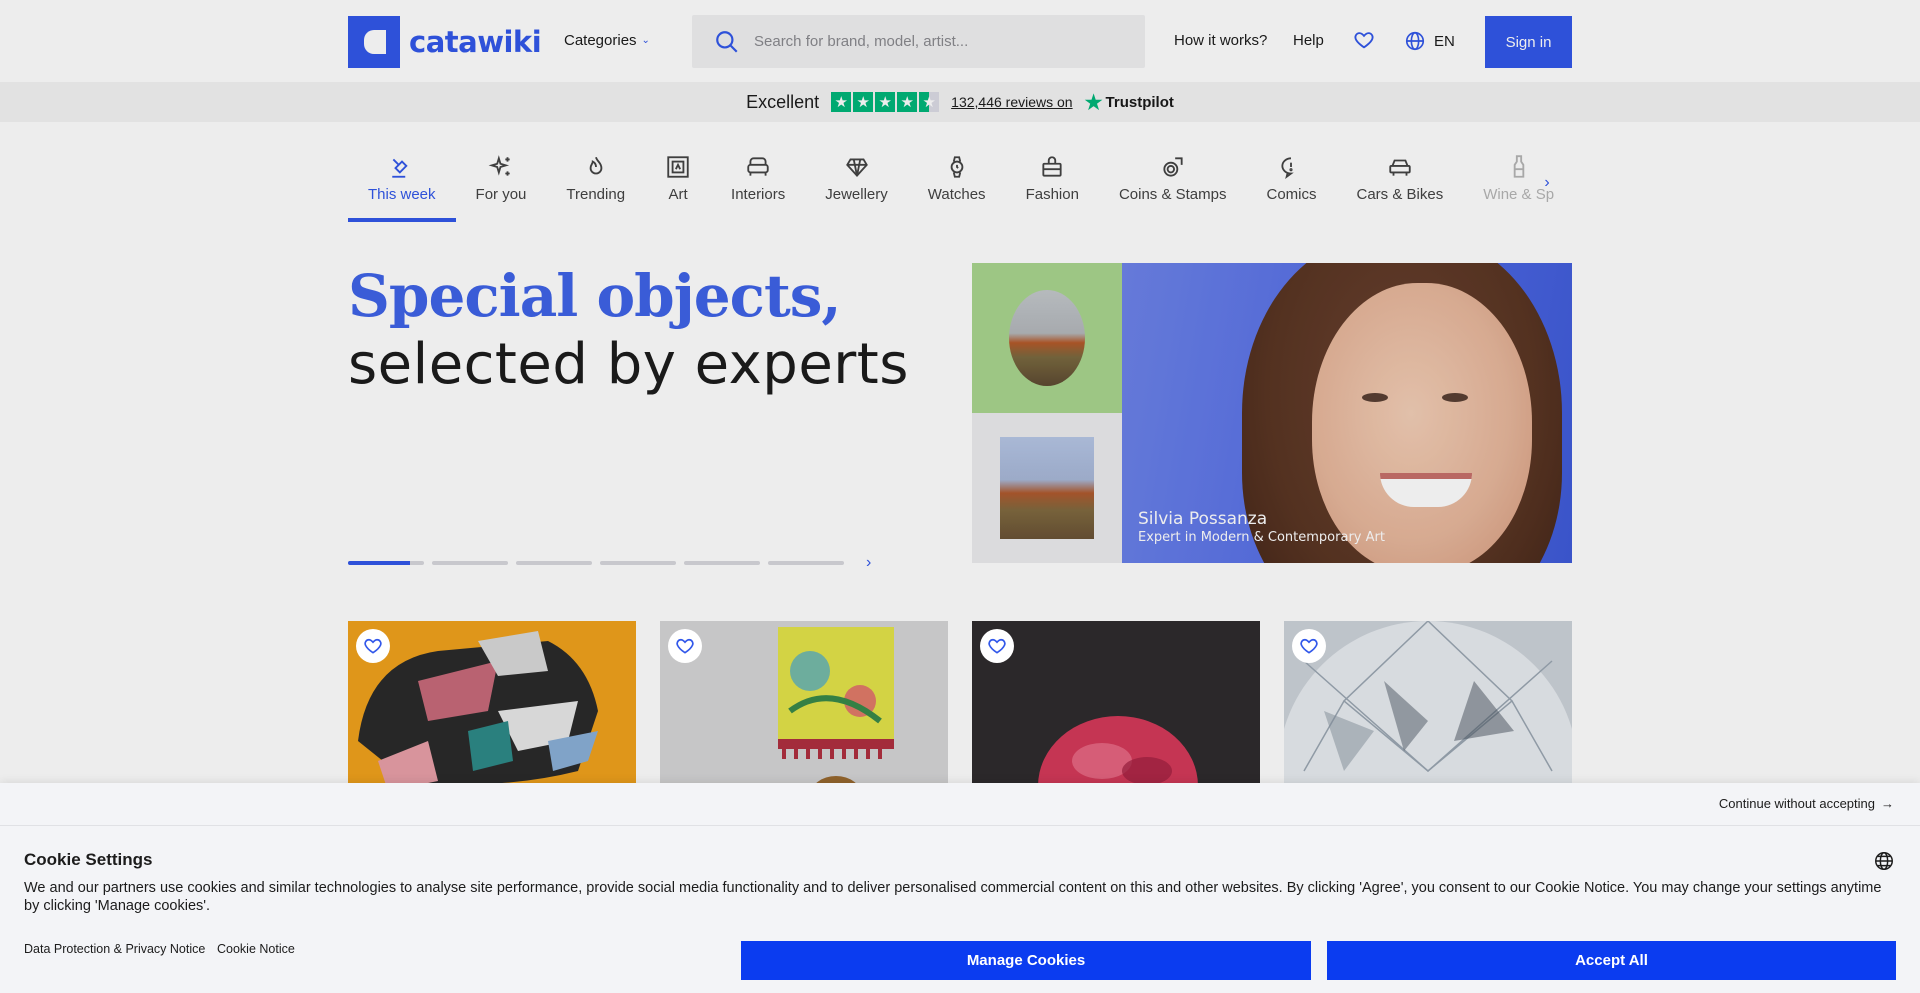 The image size is (1920, 993). What do you see at coordinates (1026, 960) in the screenshot?
I see `manage-cookies-button: Manage Cookies` at bounding box center [1026, 960].